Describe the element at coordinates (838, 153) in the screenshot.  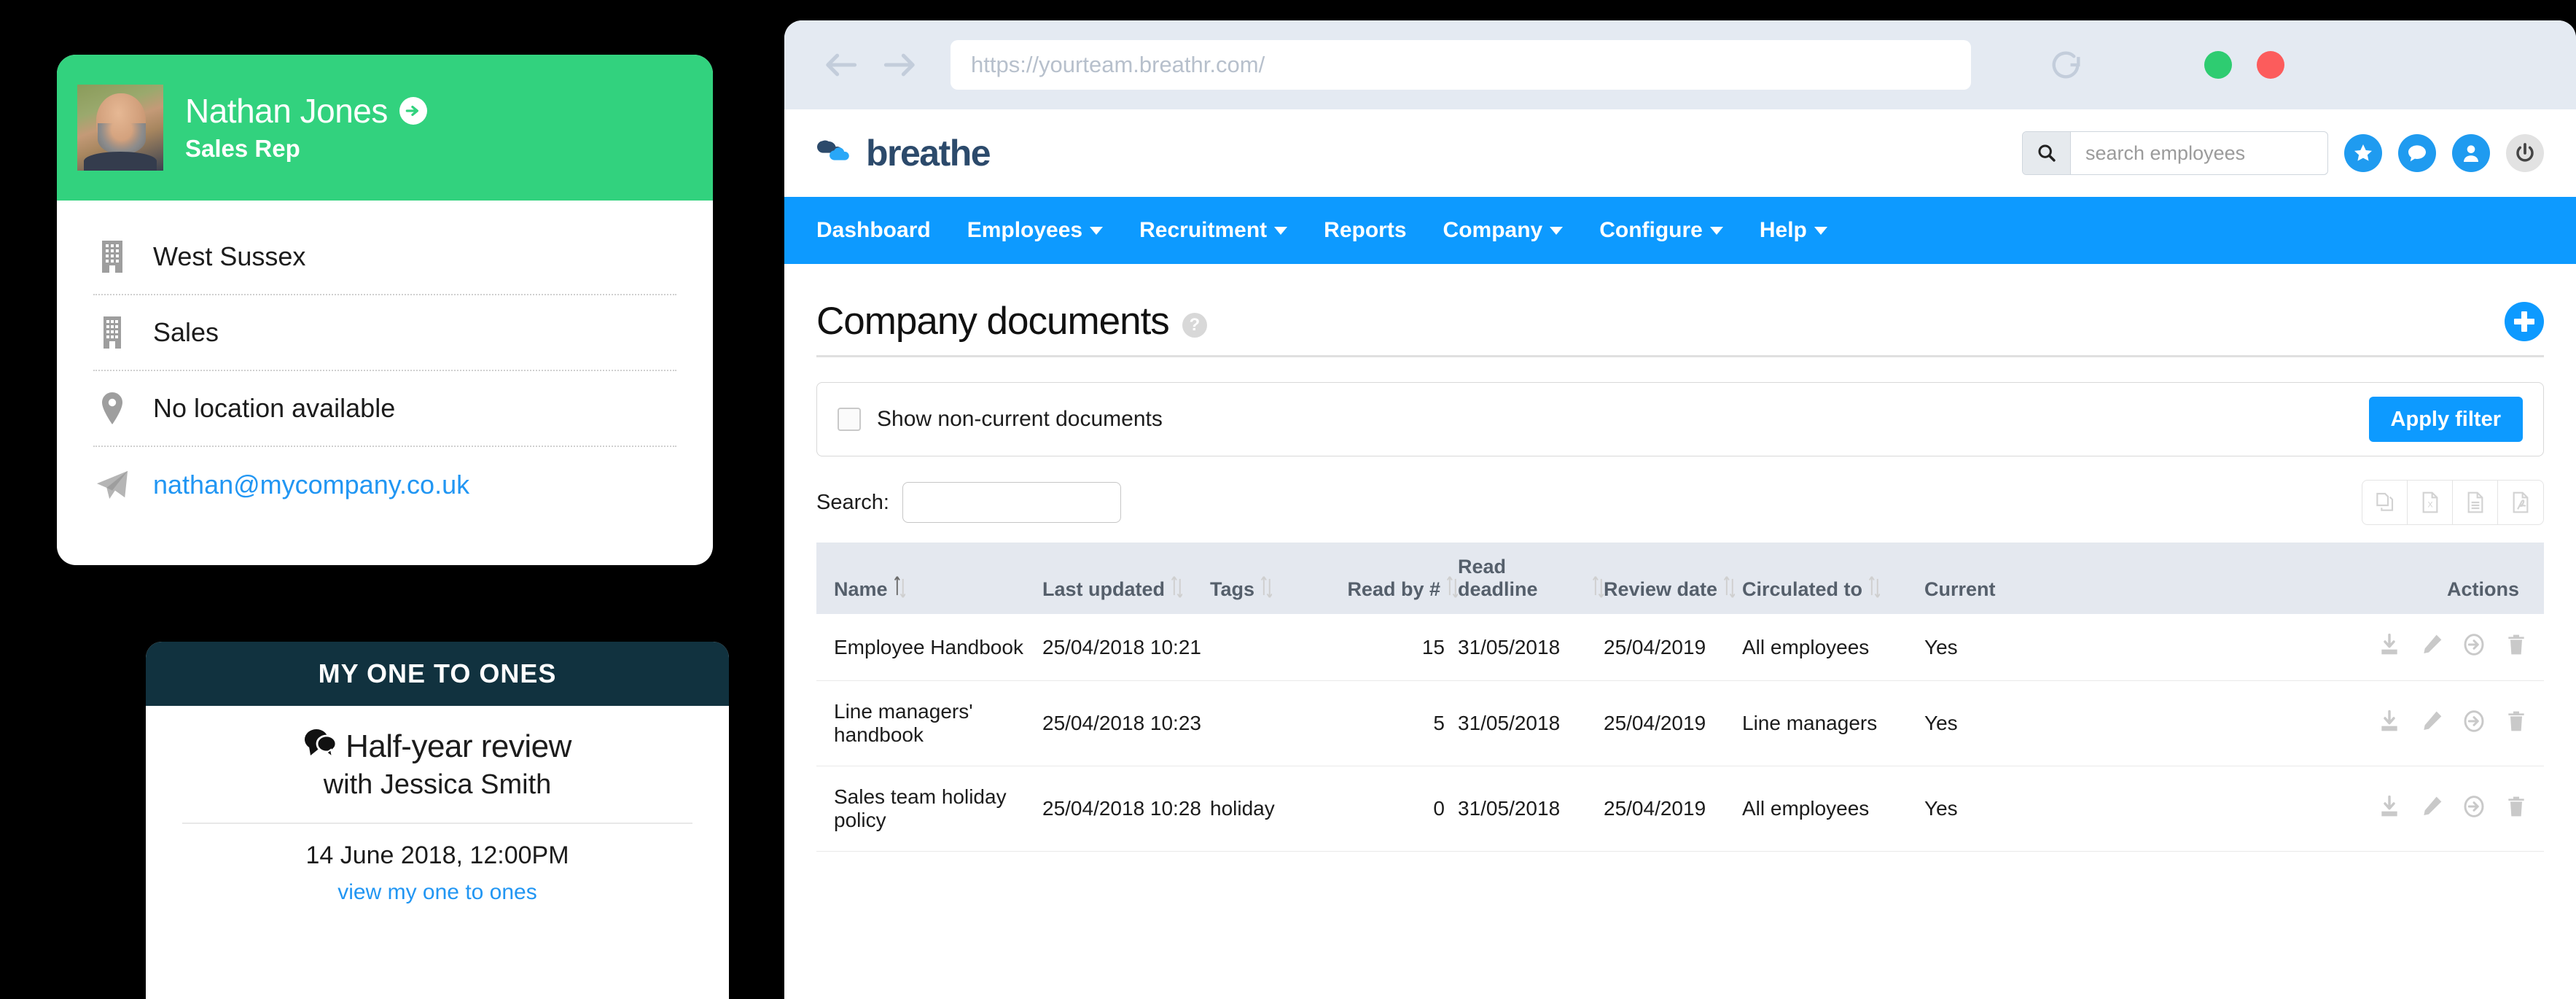
I see `cloud-icon` at that location.